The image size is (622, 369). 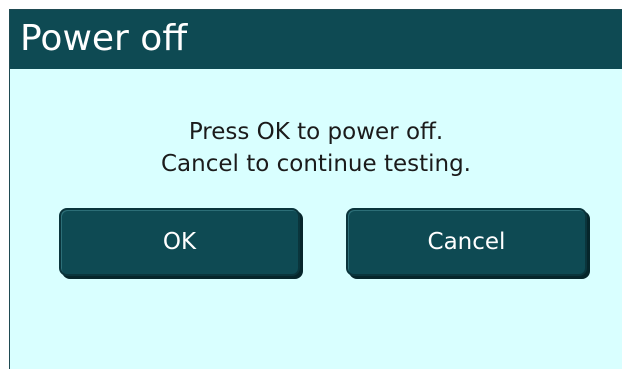 I want to click on ok-button-label: OK, so click(x=179, y=242).